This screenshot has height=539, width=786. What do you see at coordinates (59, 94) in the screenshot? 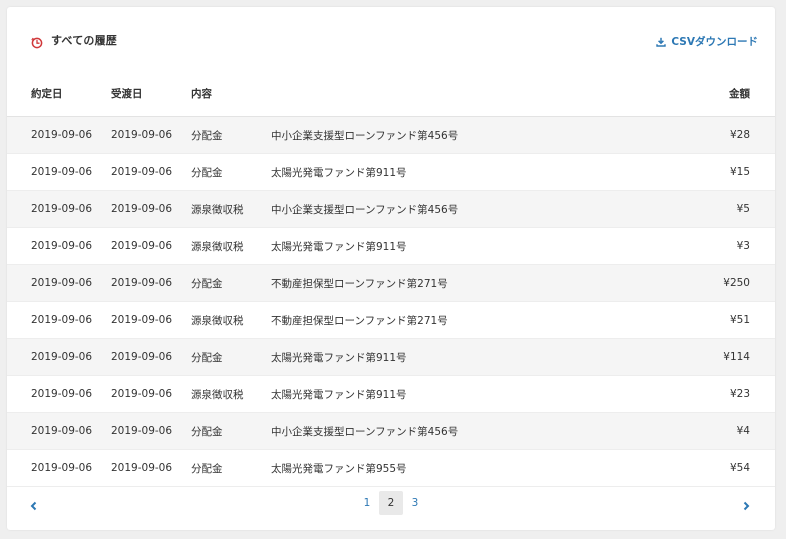
I see `column-header-trade-date: 約定日` at bounding box center [59, 94].